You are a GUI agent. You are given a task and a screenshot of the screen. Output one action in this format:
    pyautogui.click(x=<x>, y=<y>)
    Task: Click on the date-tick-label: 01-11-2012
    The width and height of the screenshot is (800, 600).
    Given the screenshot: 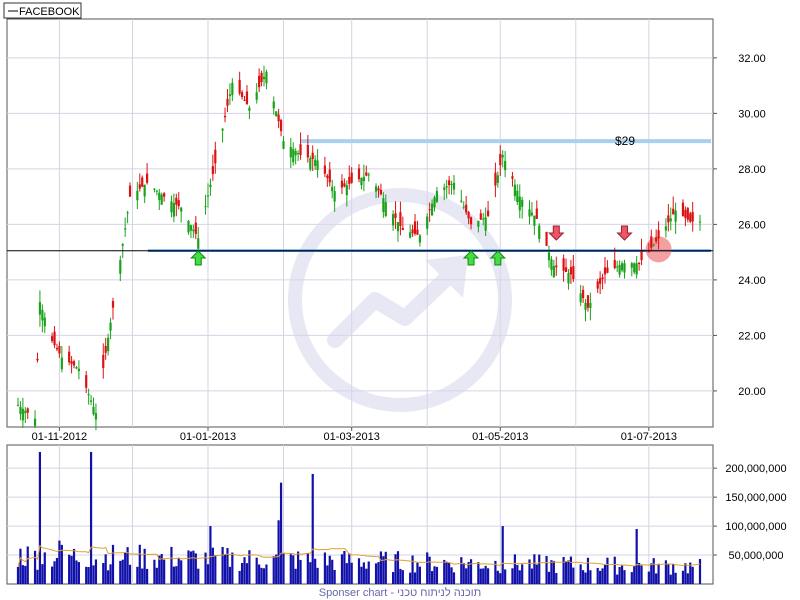 What is the action you would take?
    pyautogui.click(x=59, y=437)
    